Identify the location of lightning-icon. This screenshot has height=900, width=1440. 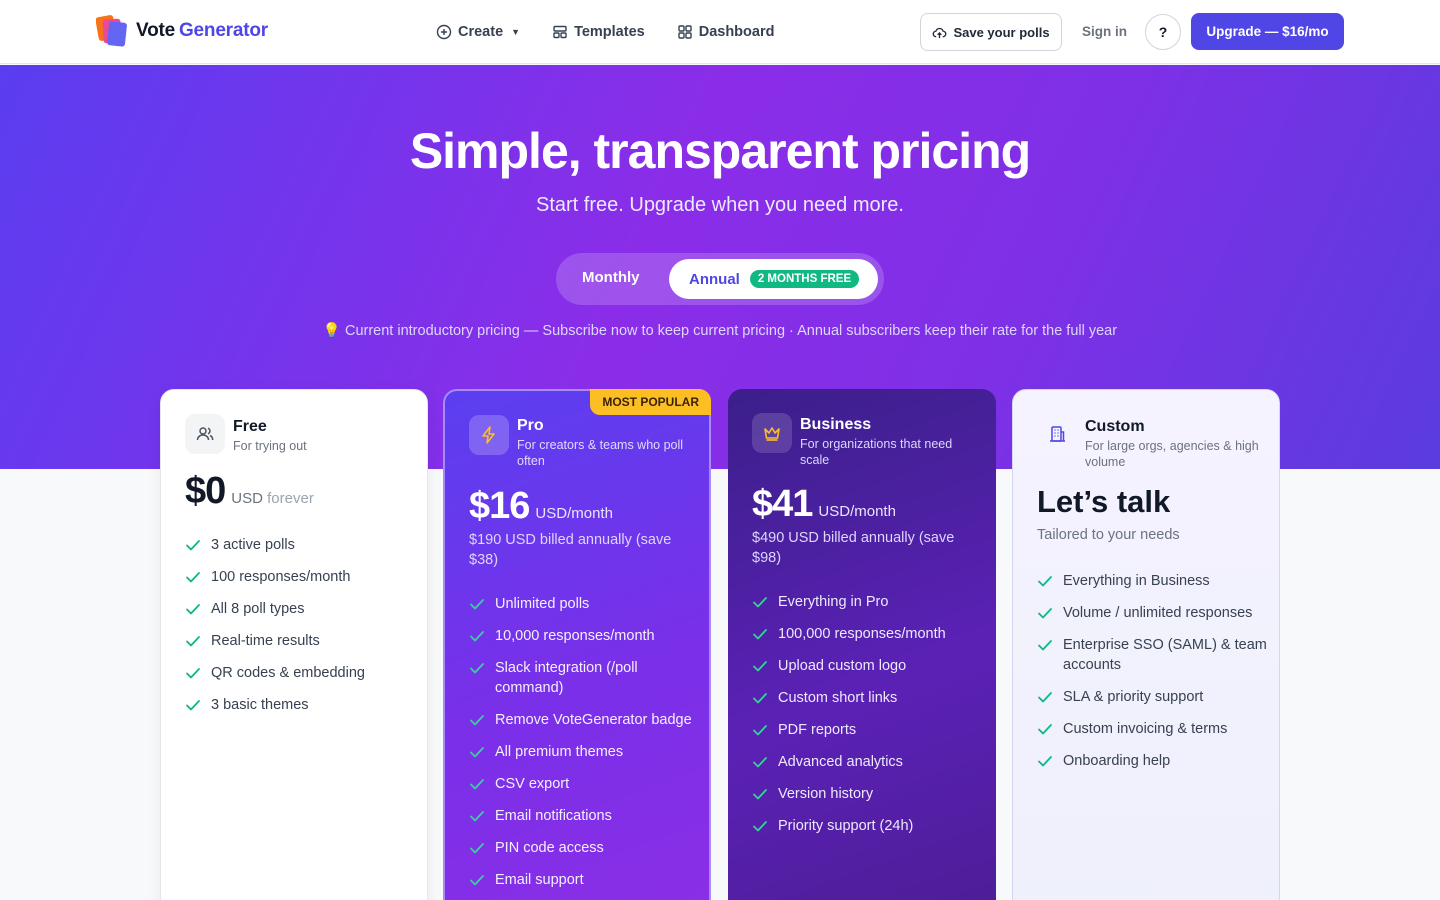
(489, 435).